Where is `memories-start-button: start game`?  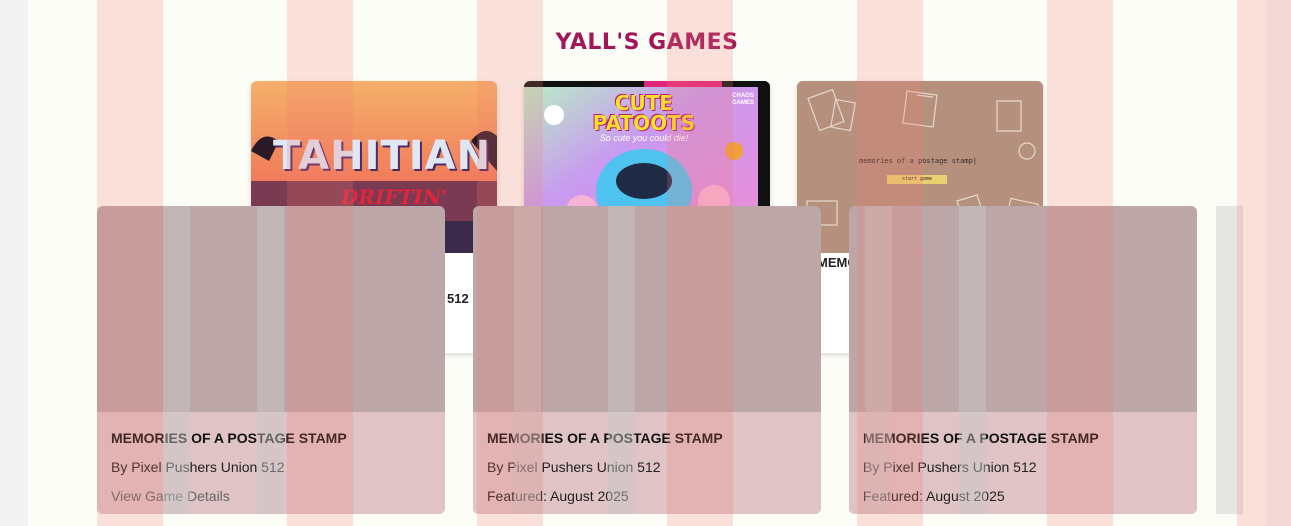
memories-start-button: start game is located at coordinates (917, 179).